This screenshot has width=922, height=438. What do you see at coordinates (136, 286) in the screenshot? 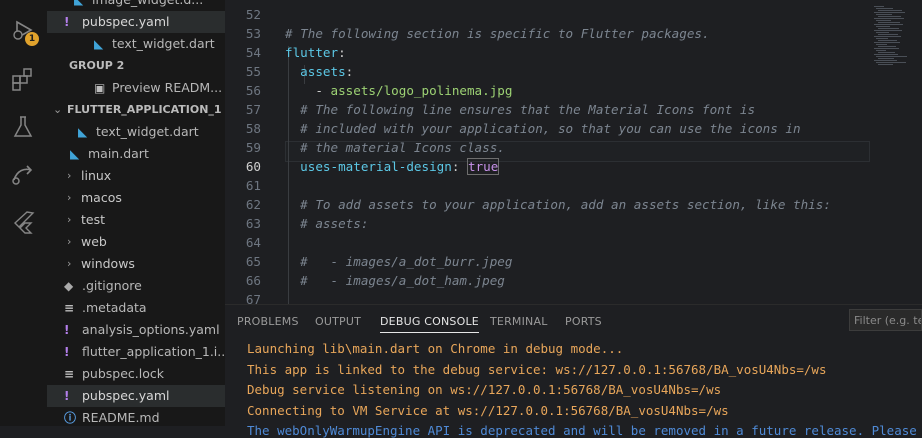
I see `explorer-item: ◆ .gitignore` at bounding box center [136, 286].